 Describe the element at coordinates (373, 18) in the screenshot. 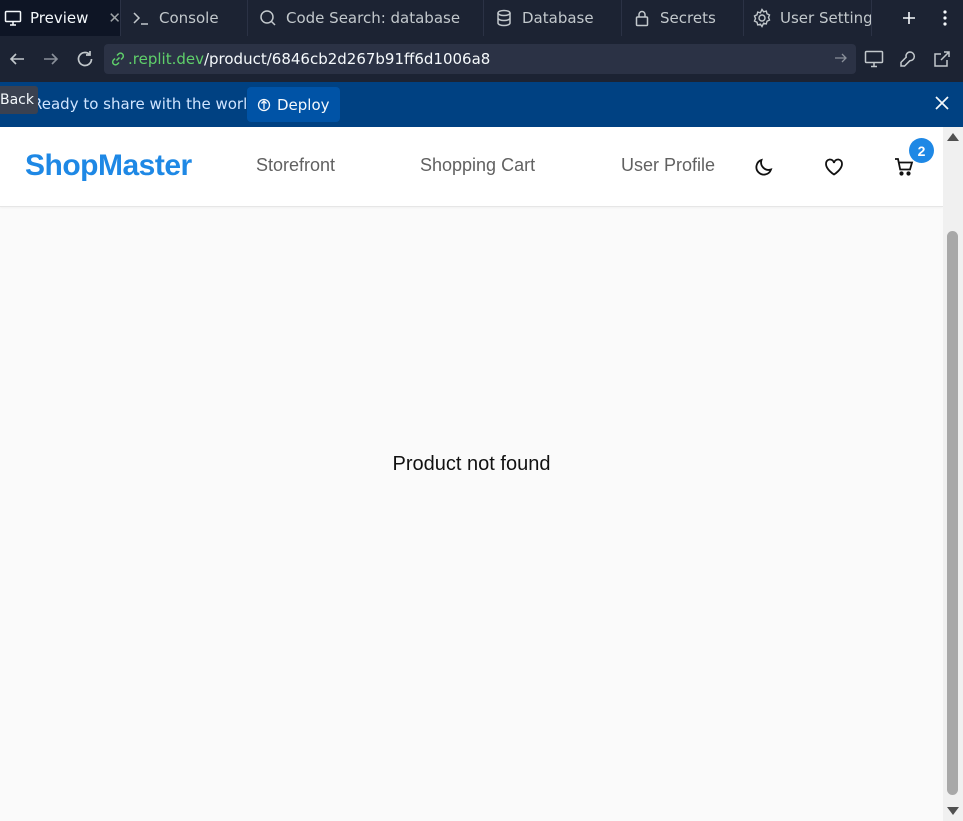

I see `tab-label: Code Search: database` at that location.